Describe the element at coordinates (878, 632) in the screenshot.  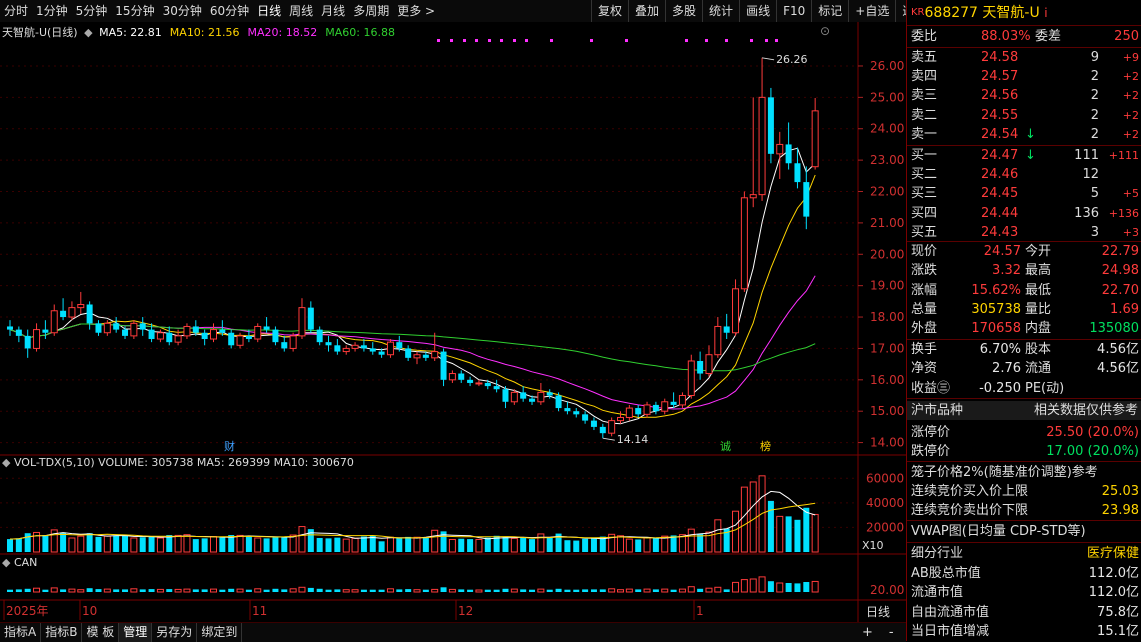
I see `zoom-controls: + -` at that location.